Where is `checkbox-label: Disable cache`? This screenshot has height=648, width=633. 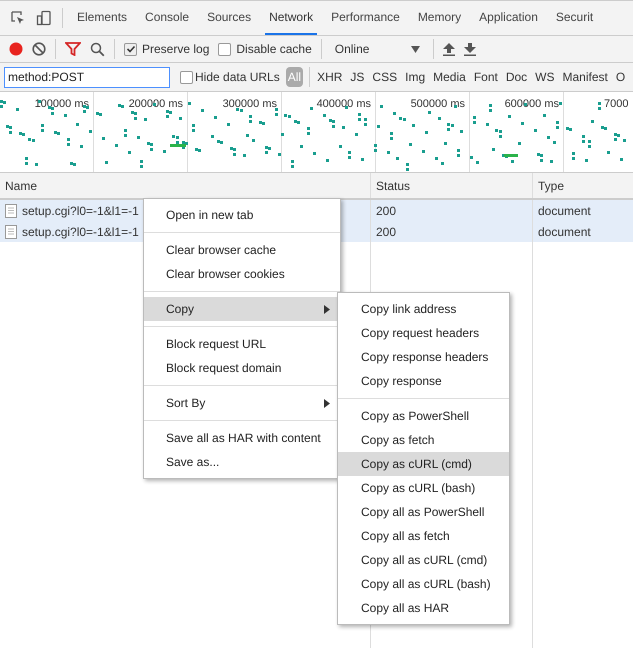 checkbox-label: Disable cache is located at coordinates (274, 49).